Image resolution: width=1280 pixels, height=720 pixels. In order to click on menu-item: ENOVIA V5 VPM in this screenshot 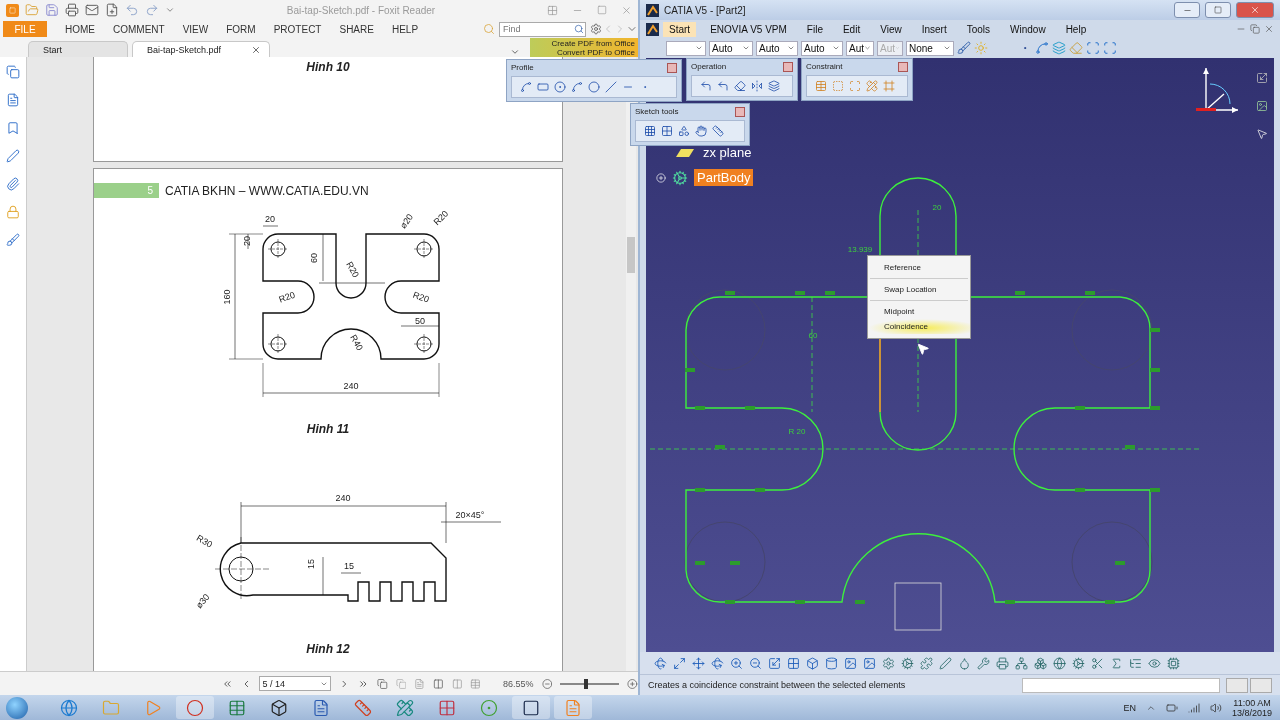, I will do `click(748, 29)`.